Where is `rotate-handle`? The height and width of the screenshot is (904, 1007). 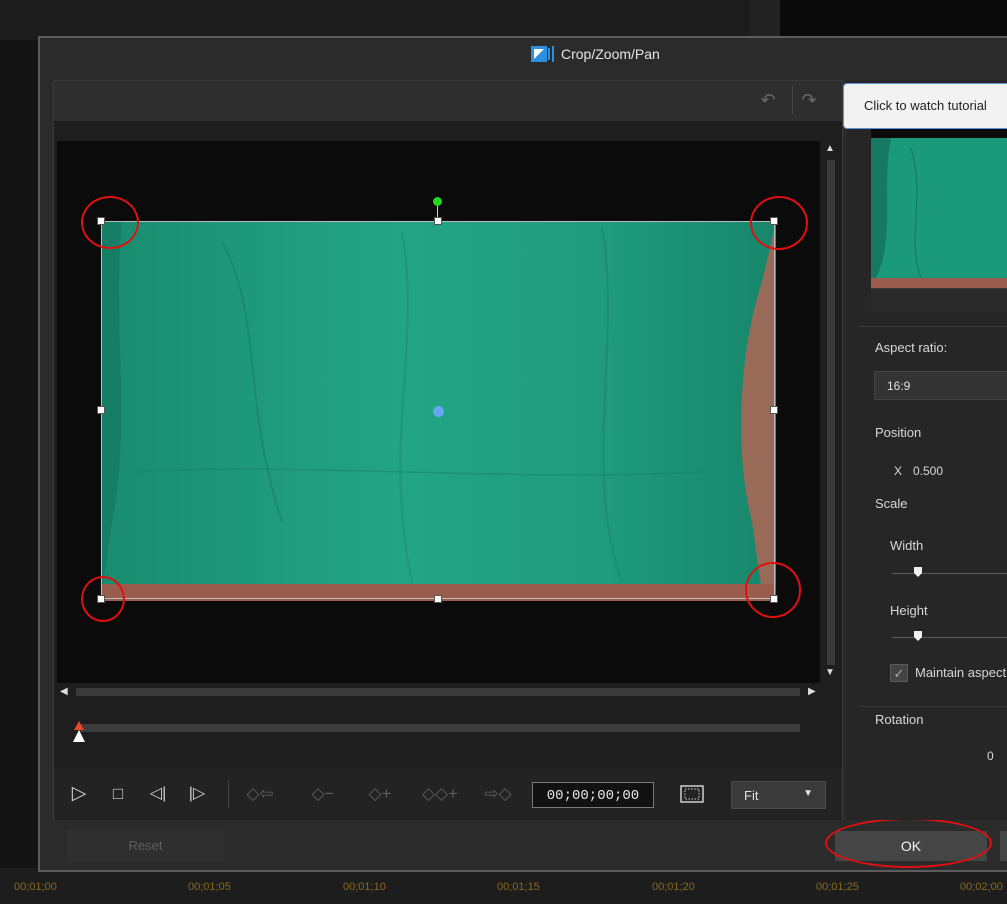 rotate-handle is located at coordinates (437, 201).